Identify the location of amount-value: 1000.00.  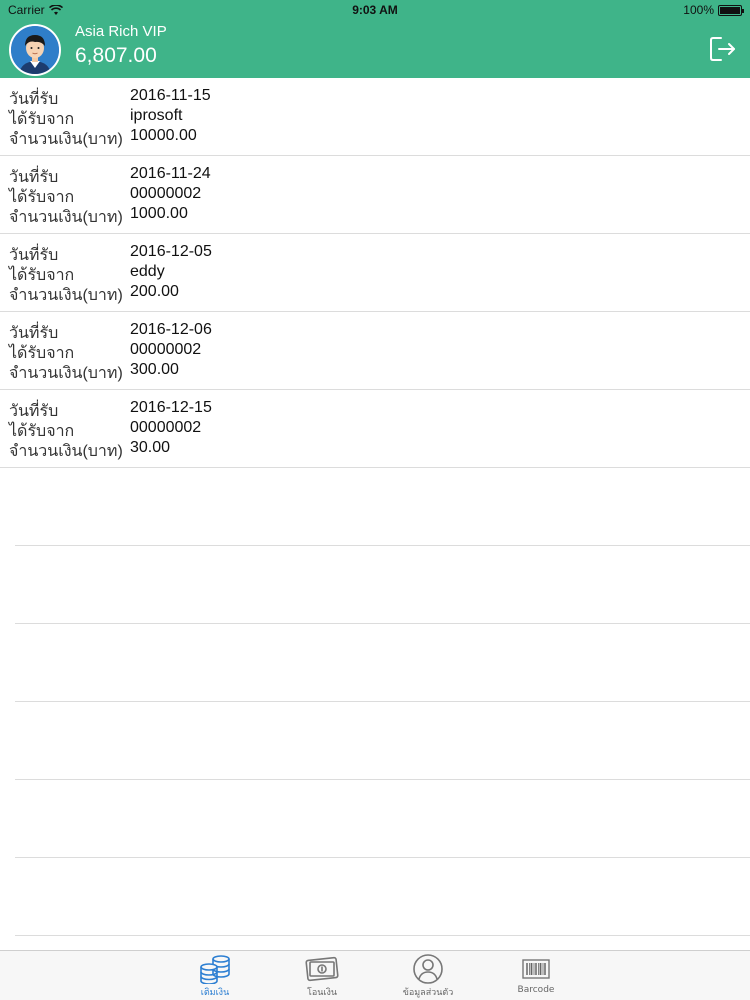
(159, 213).